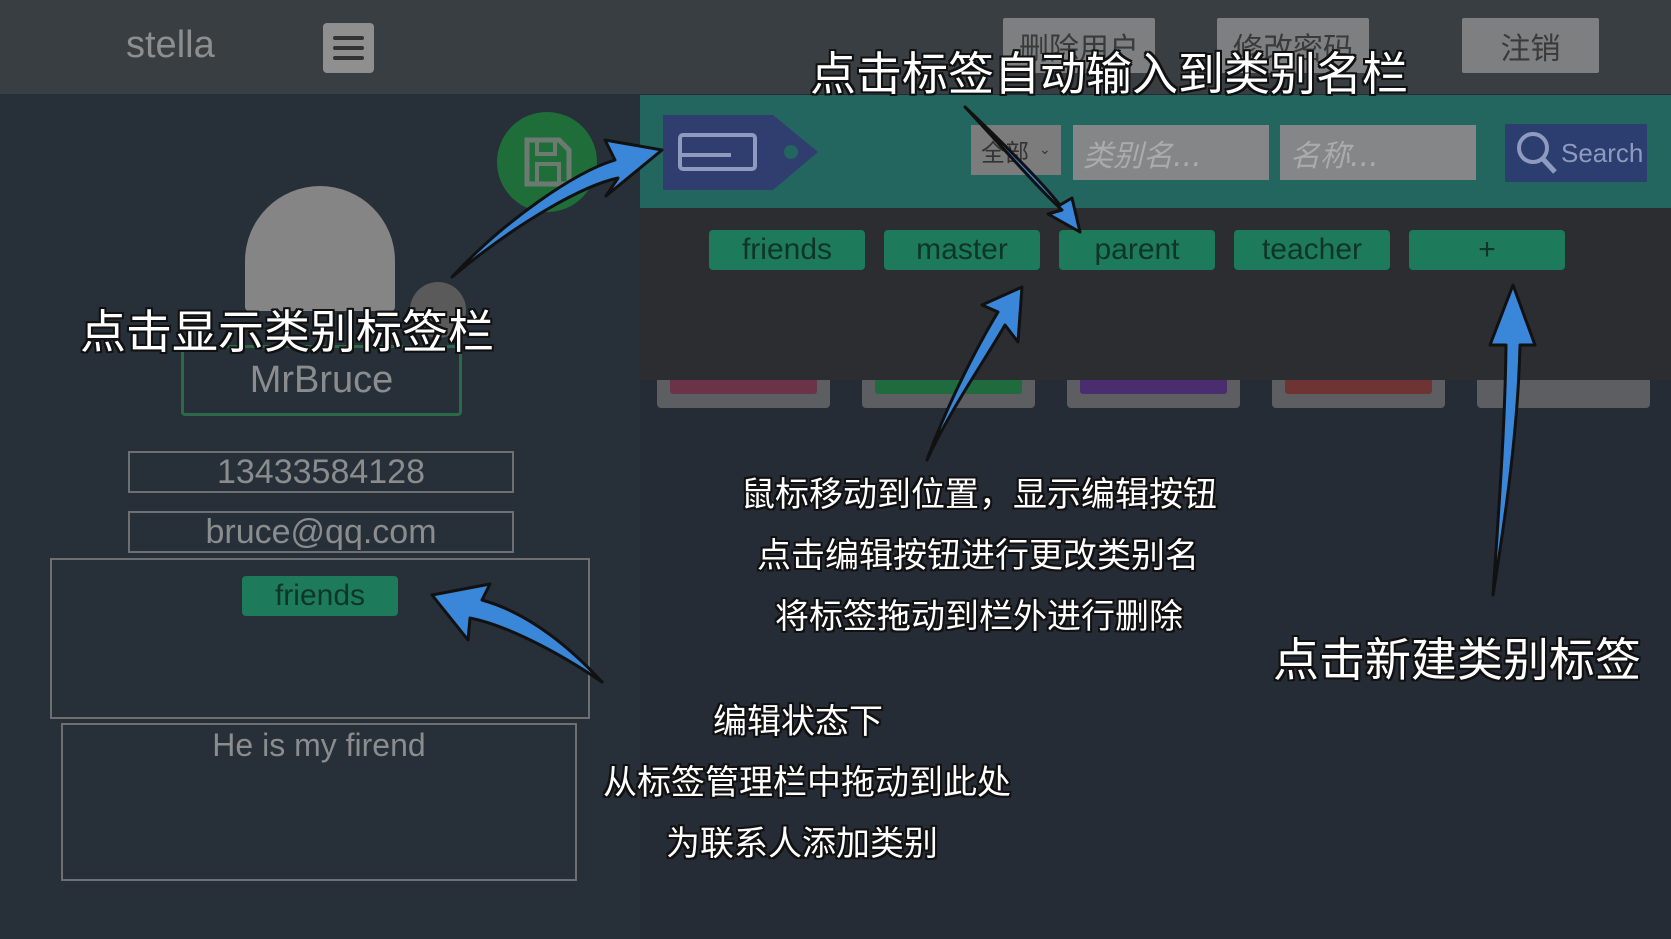 The width and height of the screenshot is (1671, 939). What do you see at coordinates (1022, 169) in the screenshot?
I see `arrow-to-tag-parent` at bounding box center [1022, 169].